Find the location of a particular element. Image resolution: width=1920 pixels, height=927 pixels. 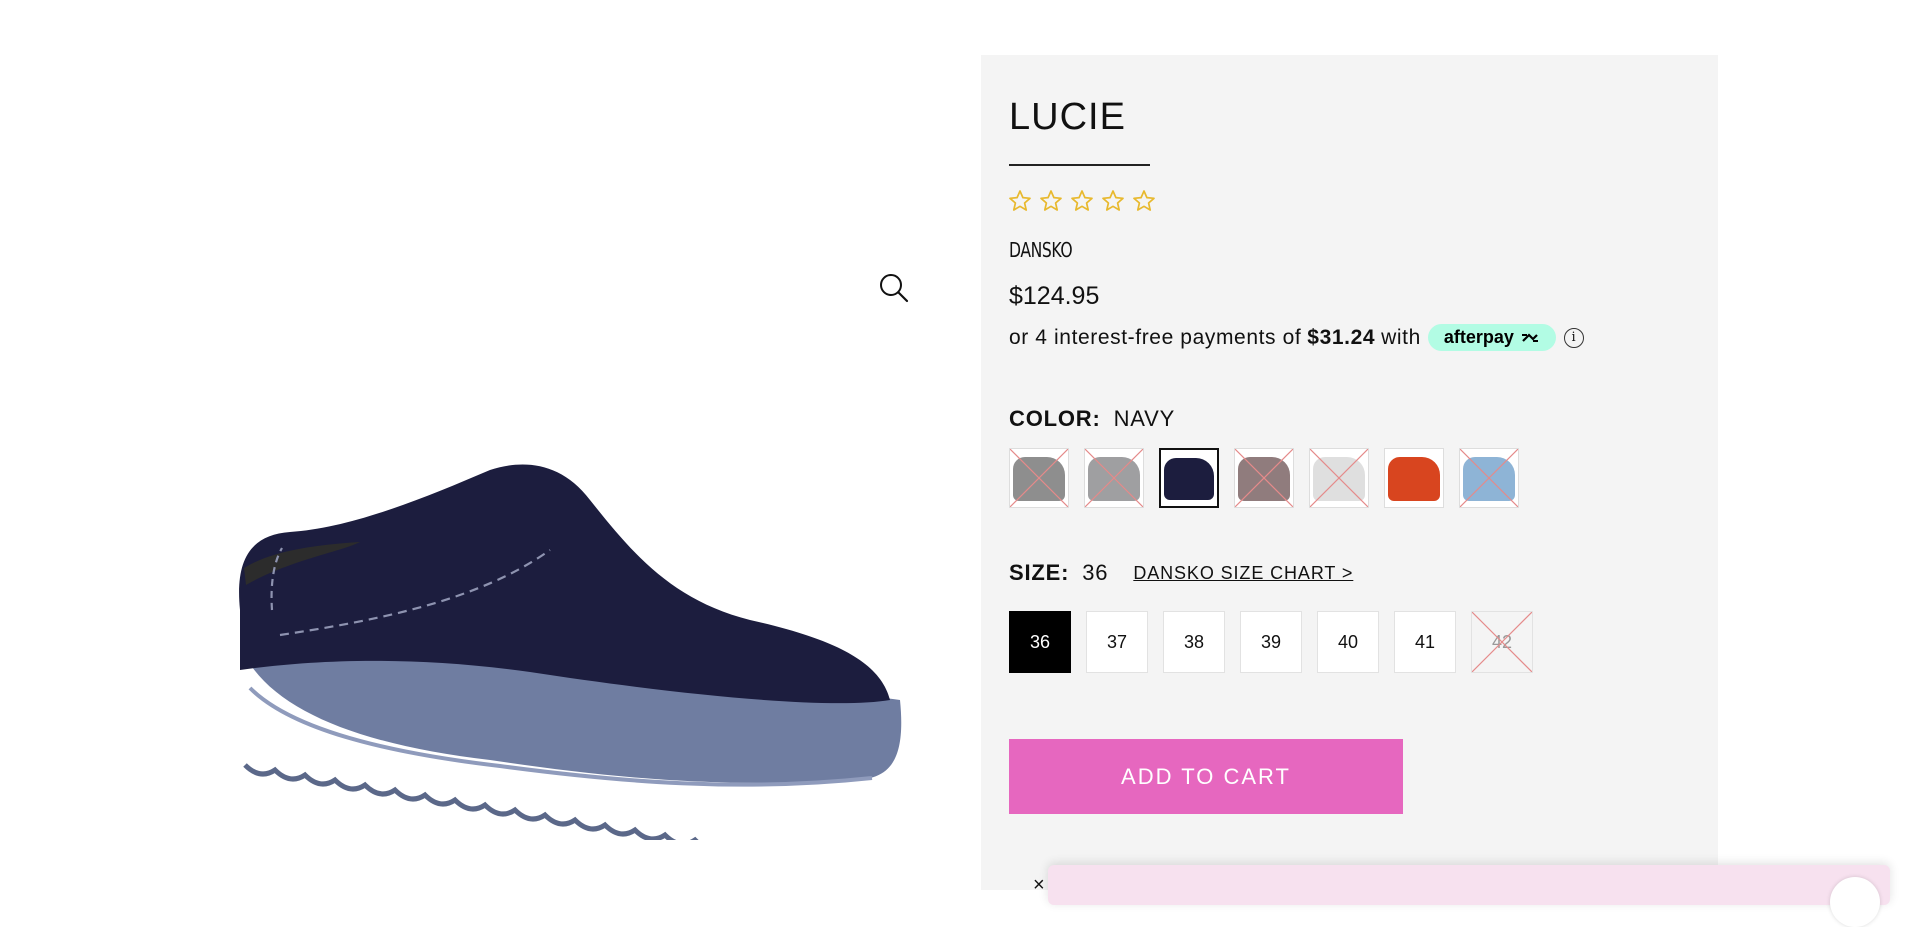

afterpay-badge: afterpay is located at coordinates (1491, 337).